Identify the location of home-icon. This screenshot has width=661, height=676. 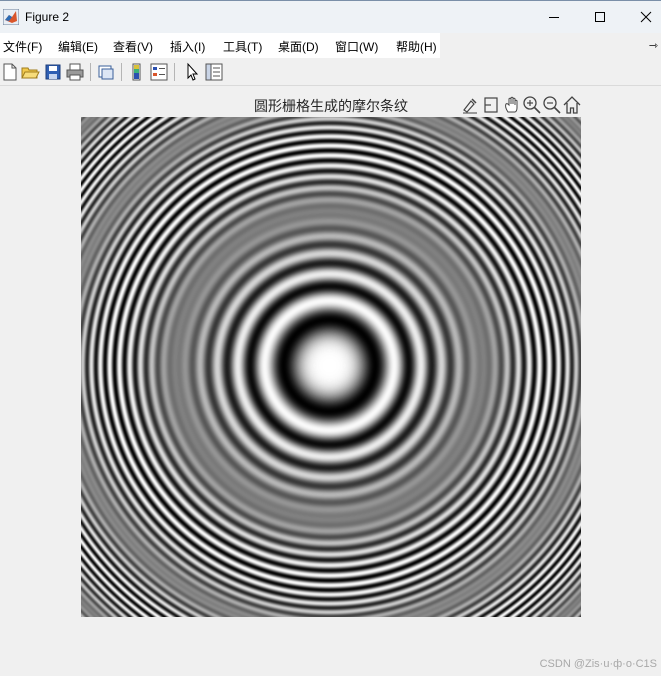
(572, 105).